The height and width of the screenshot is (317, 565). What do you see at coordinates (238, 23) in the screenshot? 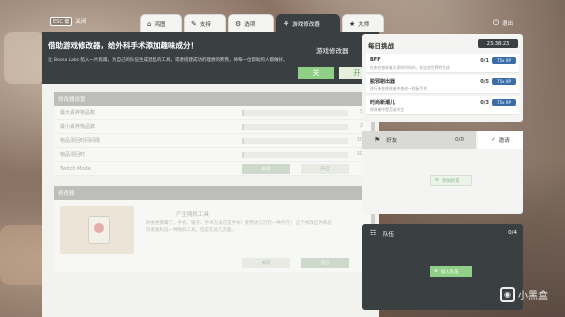
I see `gear-icon: ⚙` at bounding box center [238, 23].